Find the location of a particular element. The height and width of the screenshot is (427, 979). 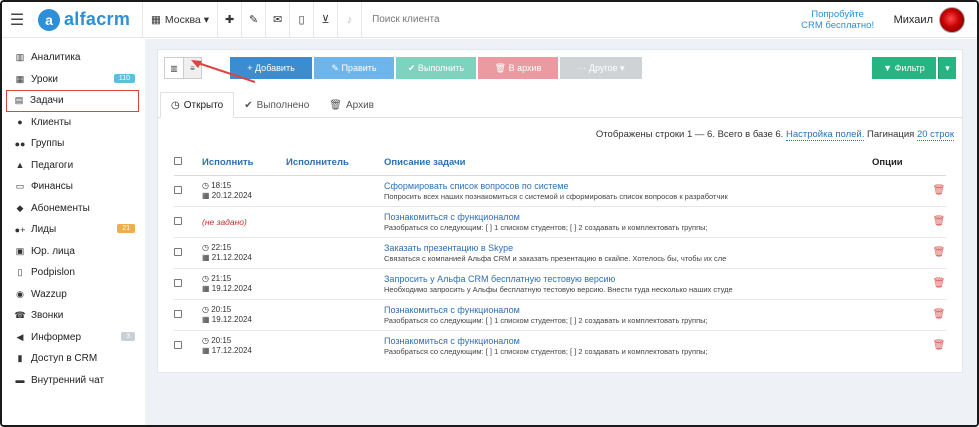

bullhorn-icon: ◀ is located at coordinates (20, 336).